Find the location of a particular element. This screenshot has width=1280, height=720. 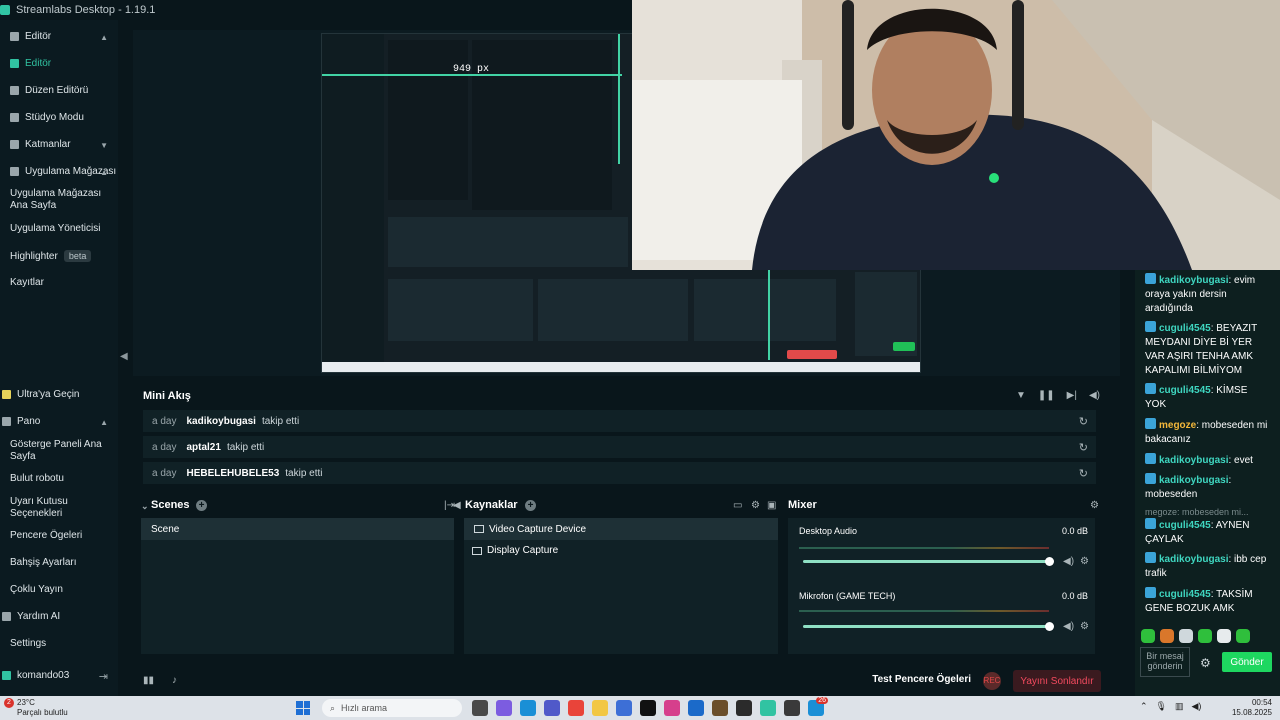

sidebar-item-layout-editor: Düzen Editörü is located at coordinates (49, 90).